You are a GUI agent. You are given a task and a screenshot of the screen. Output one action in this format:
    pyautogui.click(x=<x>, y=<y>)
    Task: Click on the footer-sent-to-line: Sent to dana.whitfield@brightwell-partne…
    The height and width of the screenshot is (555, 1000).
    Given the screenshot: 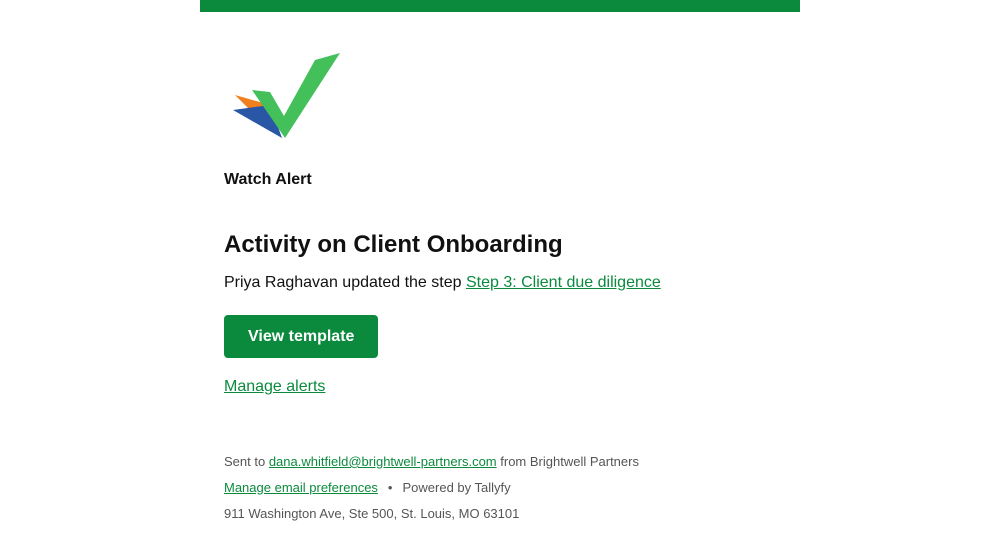 What is the action you would take?
    pyautogui.click(x=504, y=467)
    